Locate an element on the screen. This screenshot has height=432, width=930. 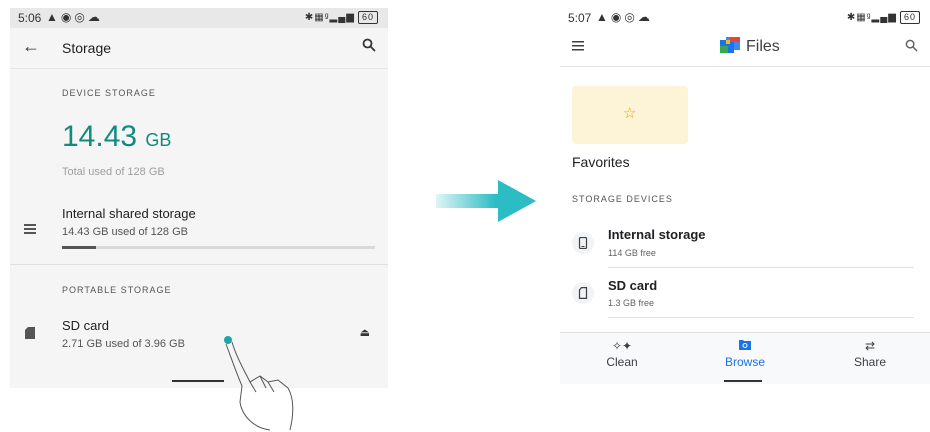
nav-share: ⇄ Share is located at coordinates (870, 354).